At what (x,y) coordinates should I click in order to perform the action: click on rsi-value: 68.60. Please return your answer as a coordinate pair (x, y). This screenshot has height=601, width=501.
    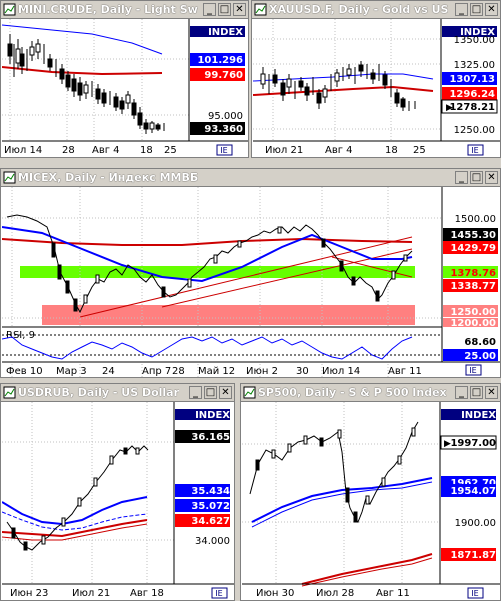
    Looking at the image, I should click on (480, 342).